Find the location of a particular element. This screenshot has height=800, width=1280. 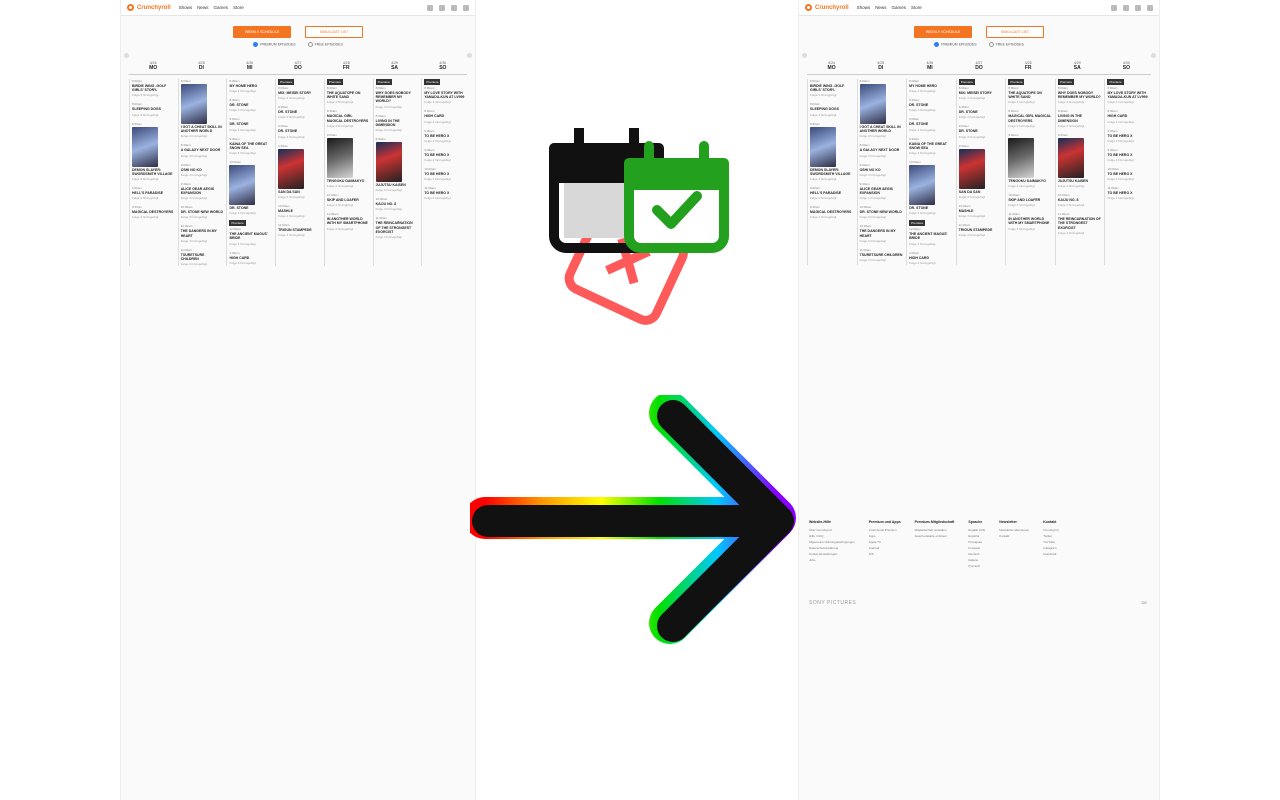

nav-news: News is located at coordinates (202, 7).